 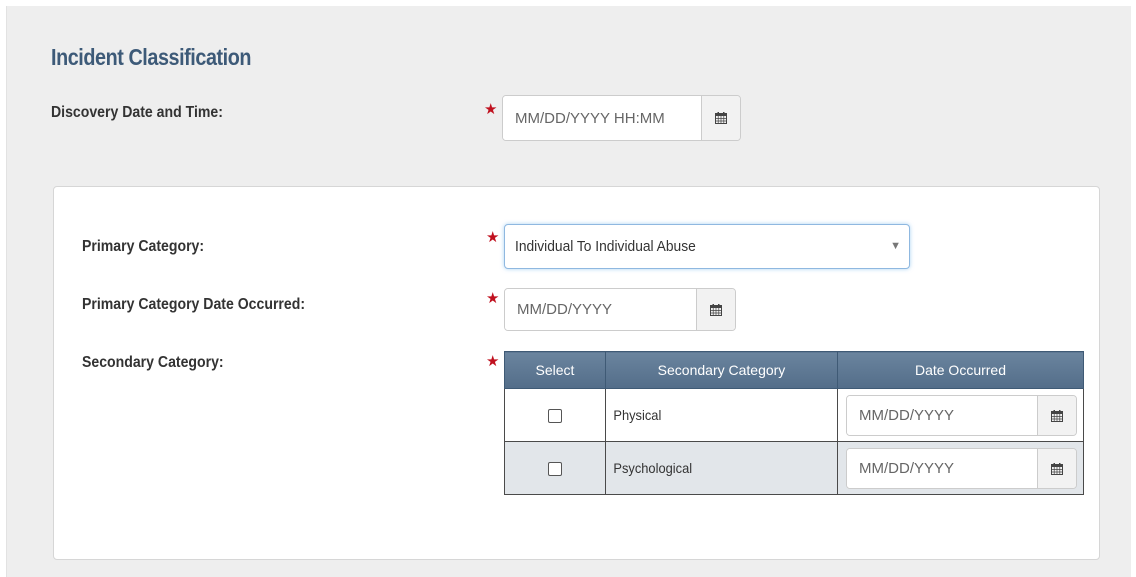 What do you see at coordinates (194, 304) in the screenshot?
I see `primary-date-label: Primary Category Date Occurred:` at bounding box center [194, 304].